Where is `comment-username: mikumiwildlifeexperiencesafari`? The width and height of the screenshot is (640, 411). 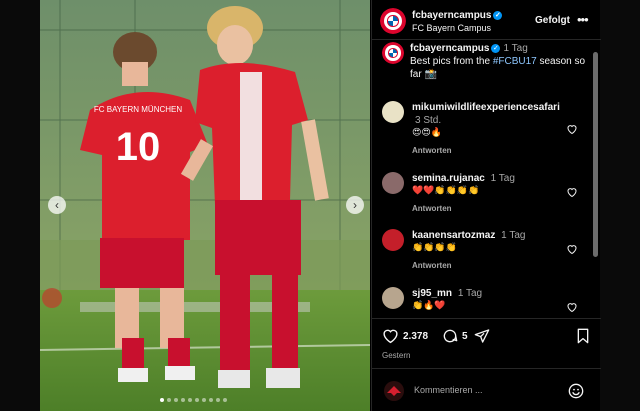 comment-username: mikumiwildlifeexperiencesafari is located at coordinates (486, 107).